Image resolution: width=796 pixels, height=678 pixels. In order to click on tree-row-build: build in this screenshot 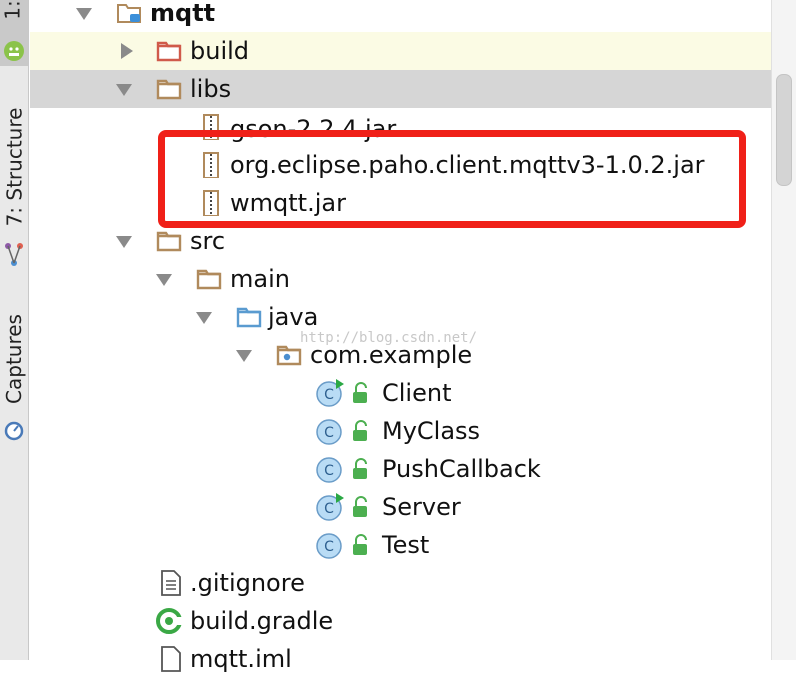, I will do `click(401, 51)`.